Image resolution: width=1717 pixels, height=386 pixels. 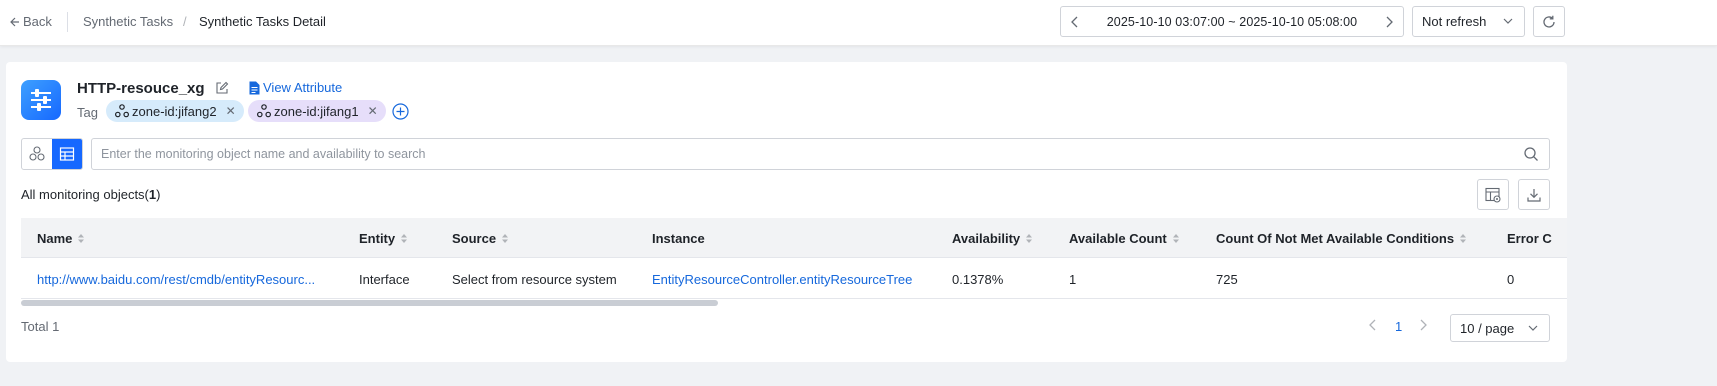 I want to click on task-type-icon, so click(x=41, y=100).